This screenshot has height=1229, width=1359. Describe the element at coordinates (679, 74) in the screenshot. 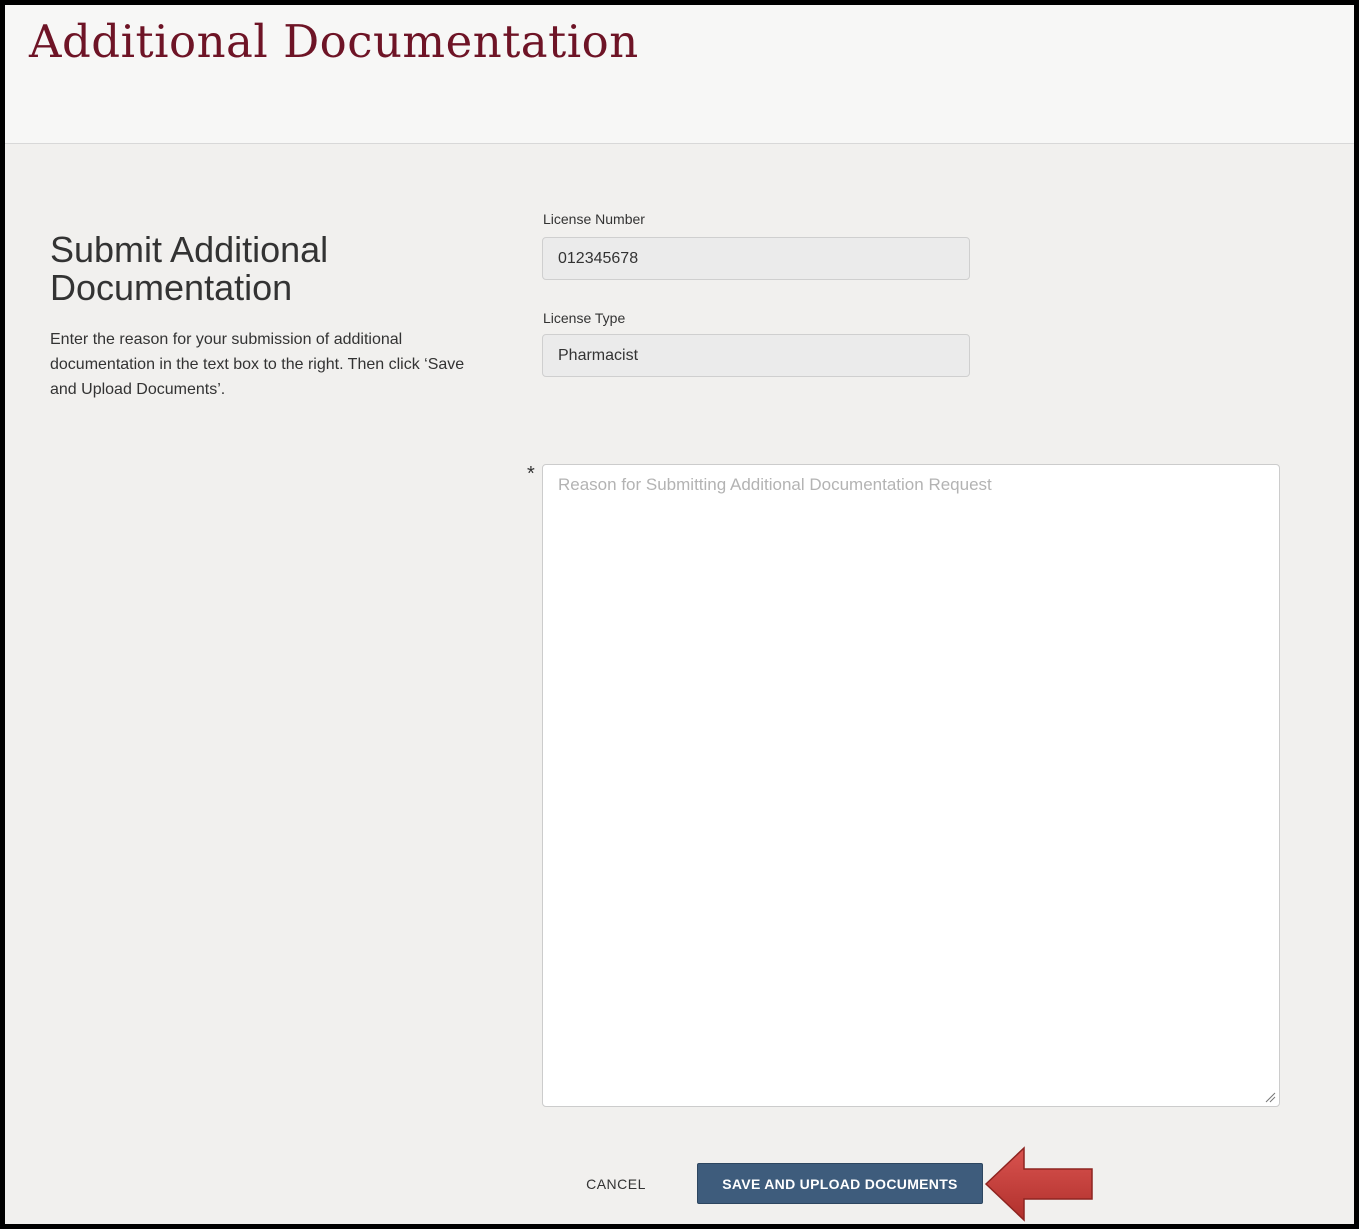

I see `page-header: Additional Documentation` at that location.